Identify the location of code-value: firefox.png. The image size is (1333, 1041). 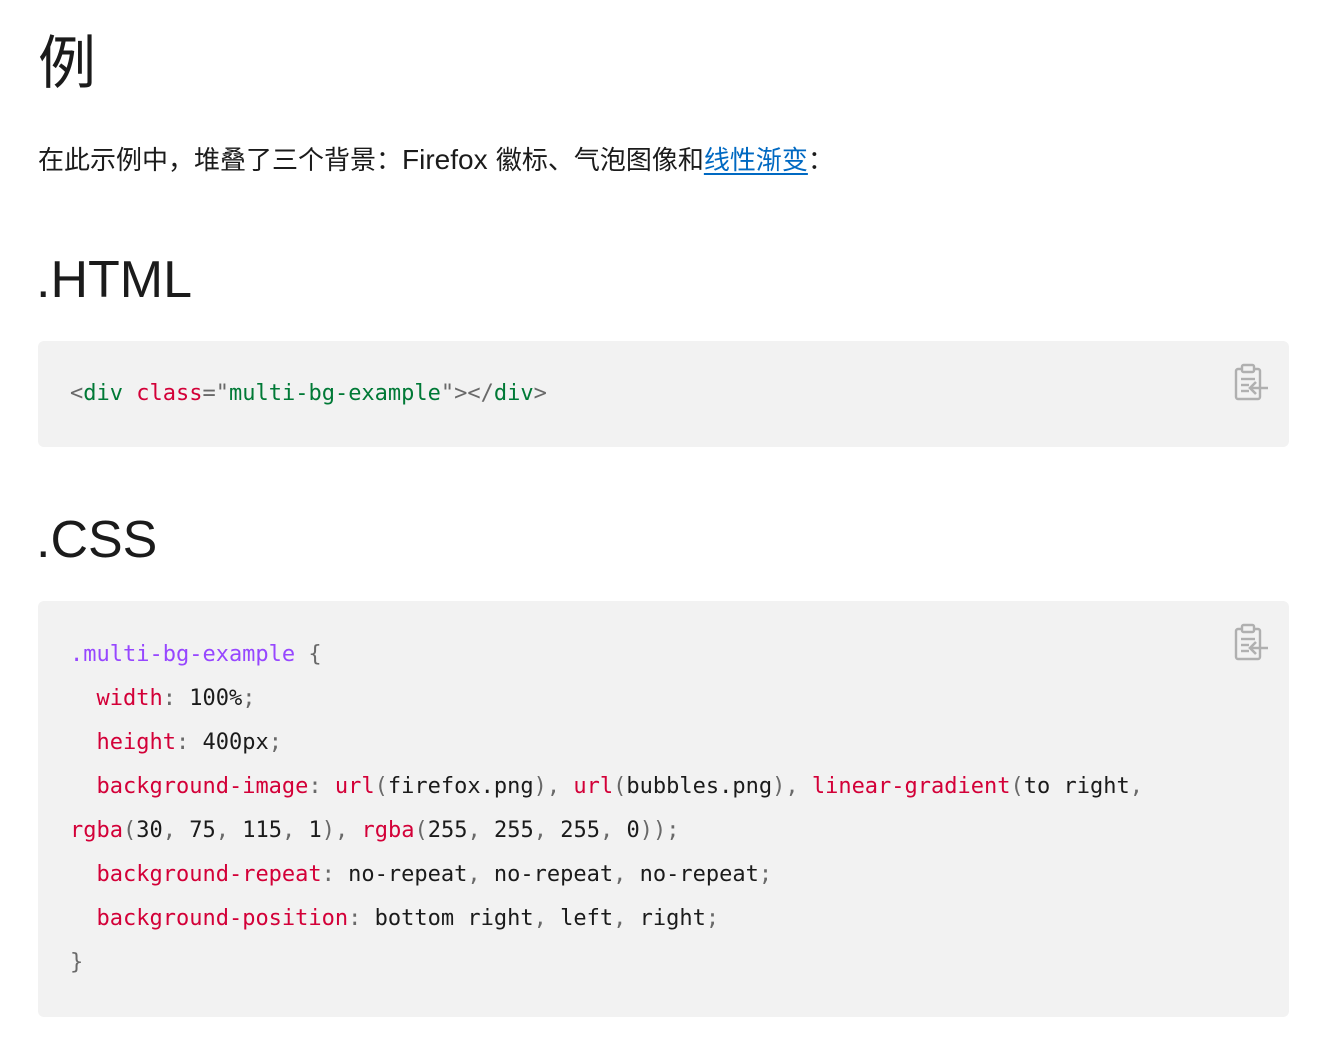
(460, 786).